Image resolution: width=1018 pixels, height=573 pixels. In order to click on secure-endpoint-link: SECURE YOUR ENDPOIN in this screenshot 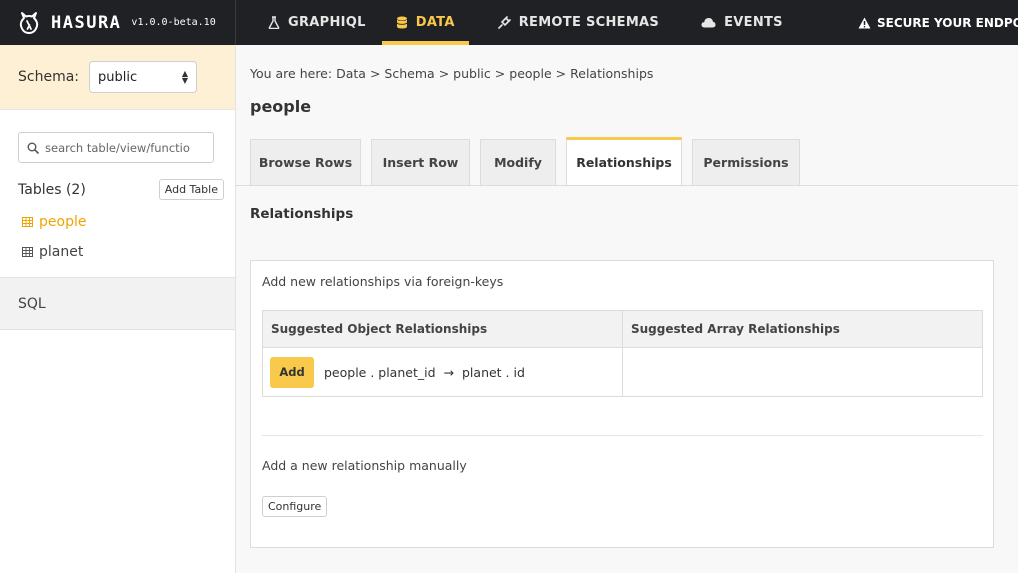, I will do `click(938, 22)`.